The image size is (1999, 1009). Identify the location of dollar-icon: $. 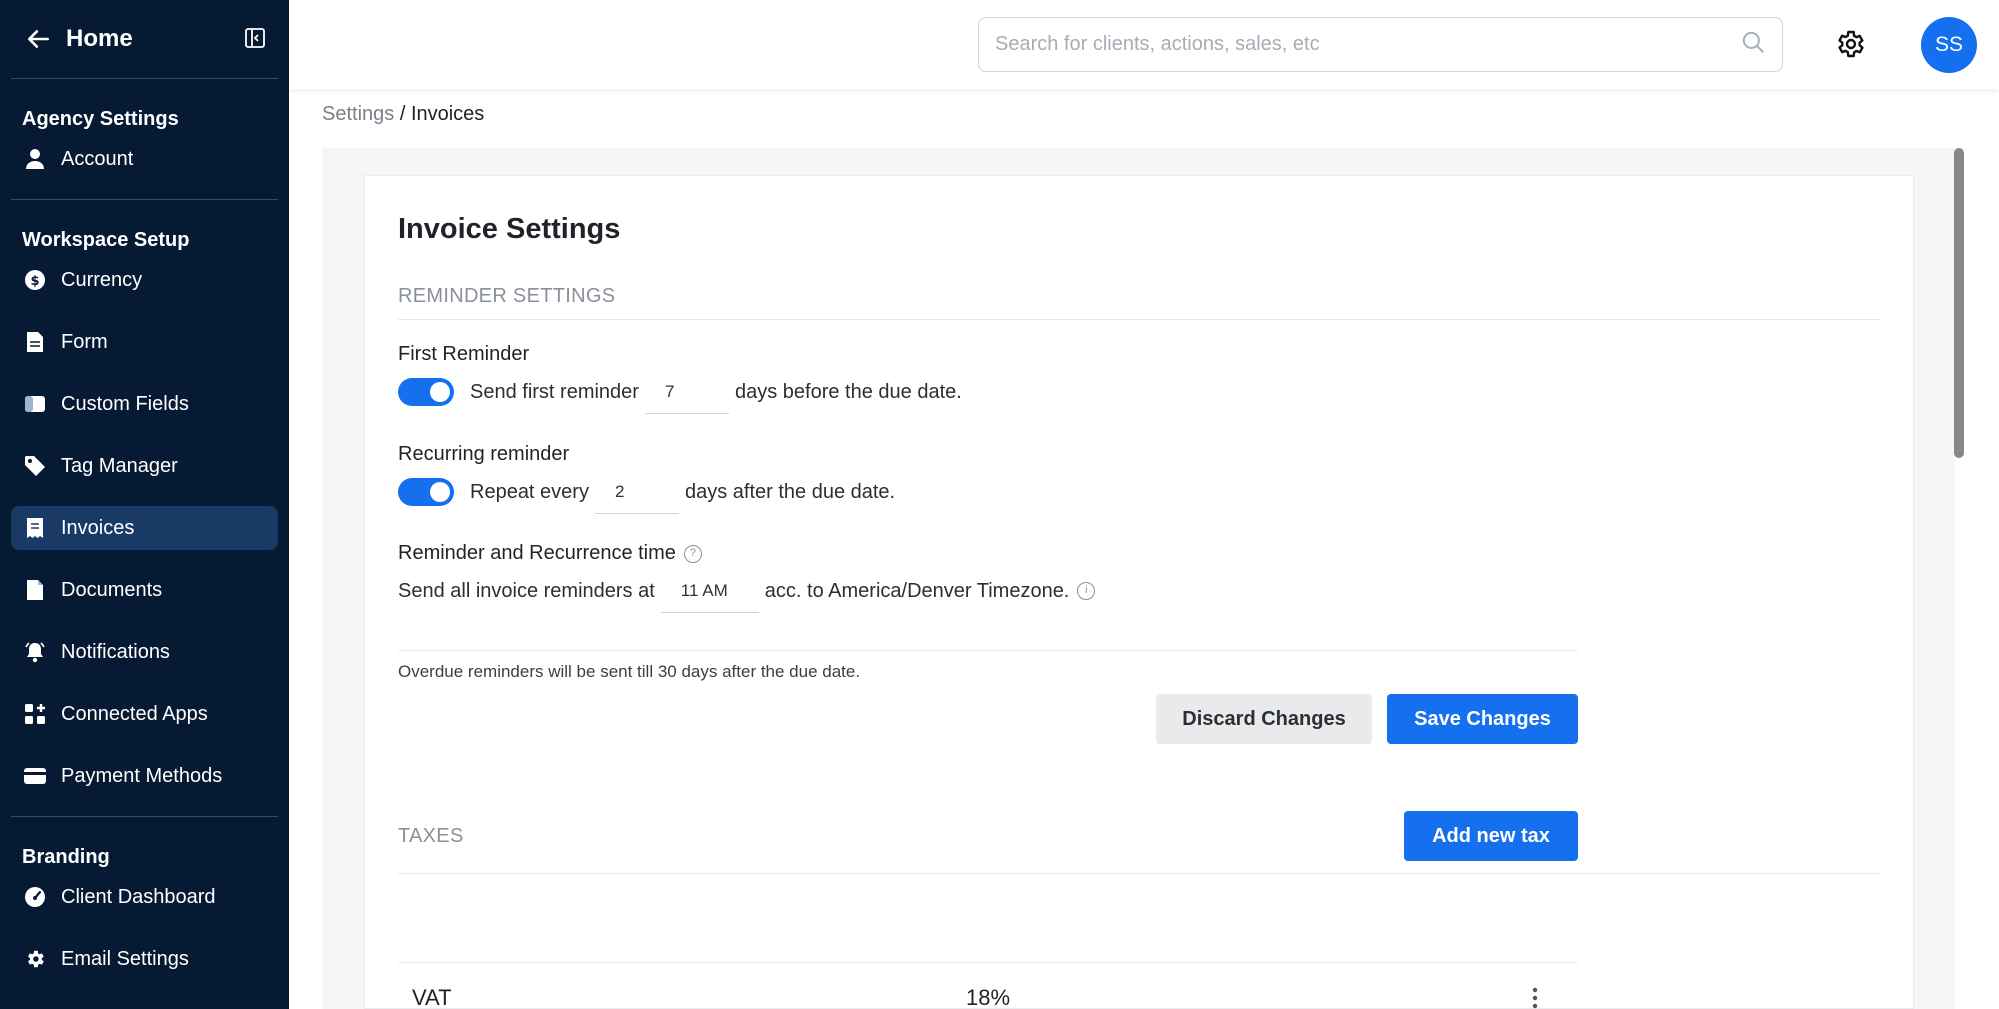
(35, 280).